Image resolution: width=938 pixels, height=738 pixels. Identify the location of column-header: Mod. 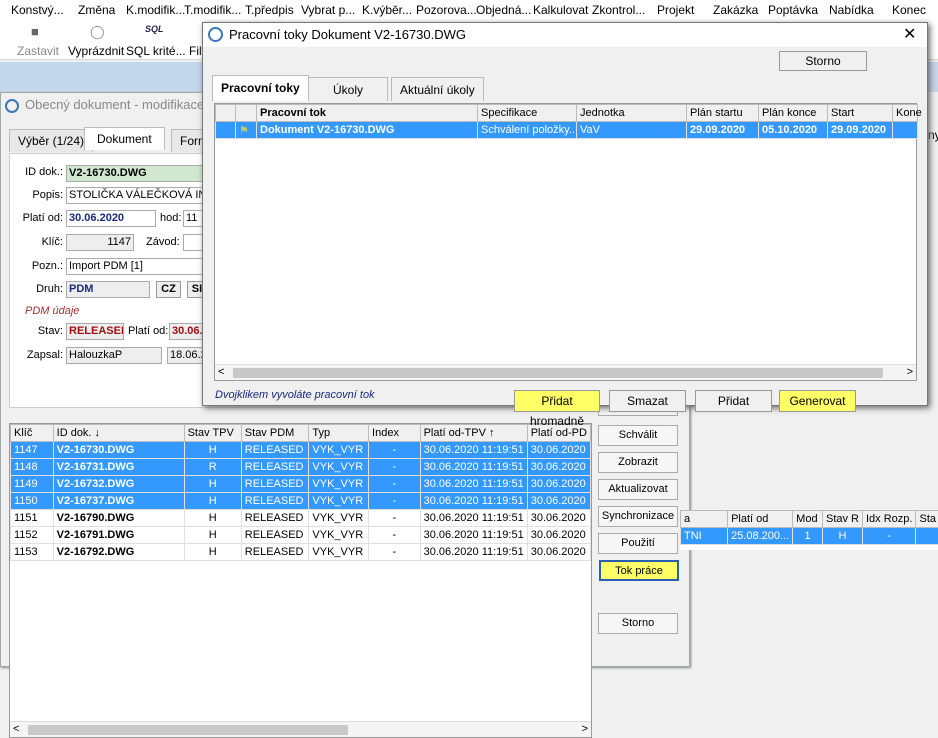
(808, 519).